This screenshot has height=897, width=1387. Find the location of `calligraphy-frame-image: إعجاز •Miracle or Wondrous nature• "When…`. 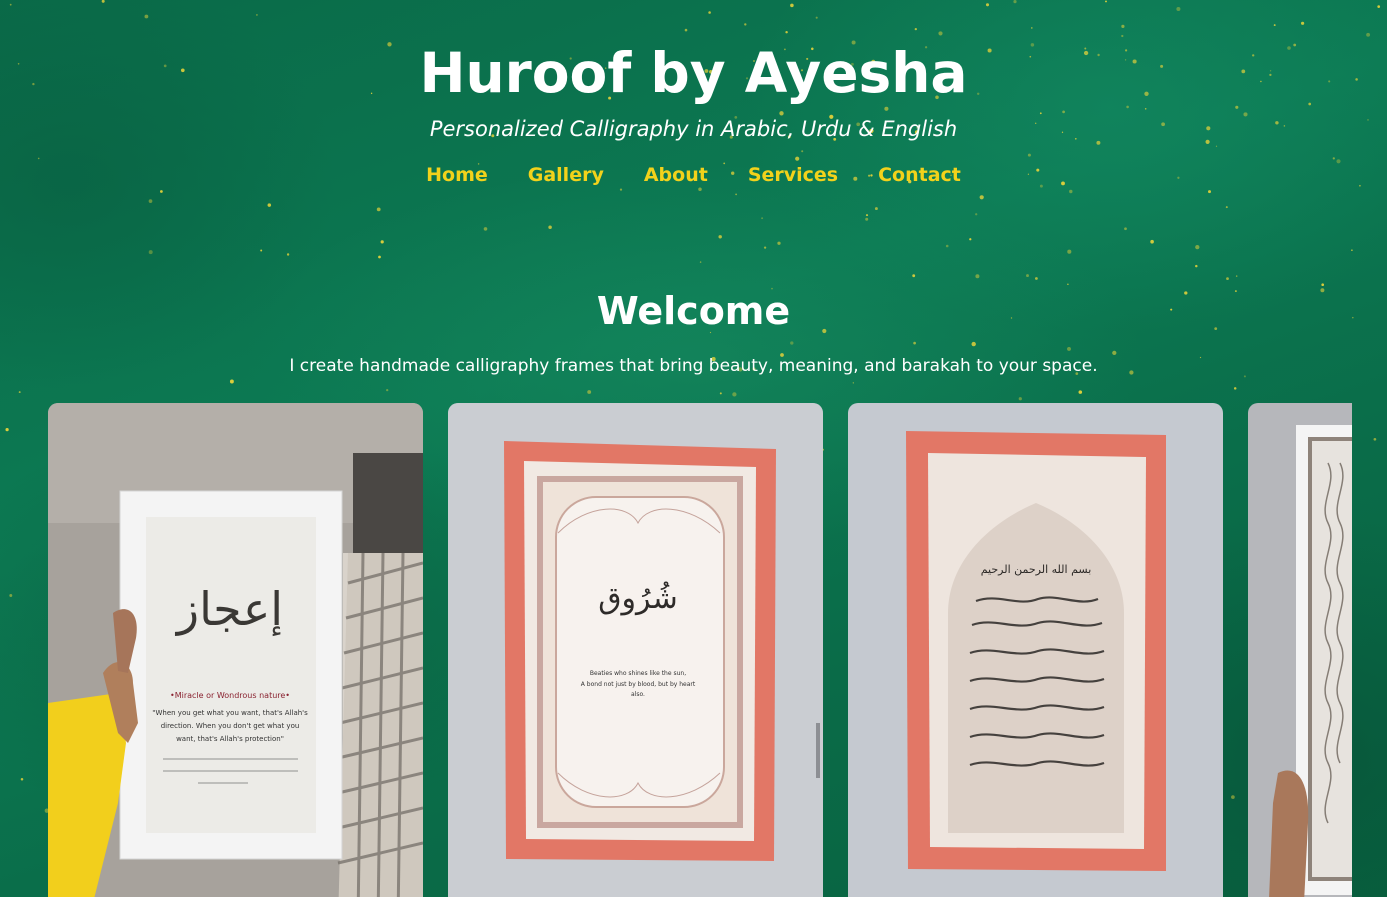

calligraphy-frame-image: إعجاز •Miracle or Wondrous nature• "When… is located at coordinates (235, 650).